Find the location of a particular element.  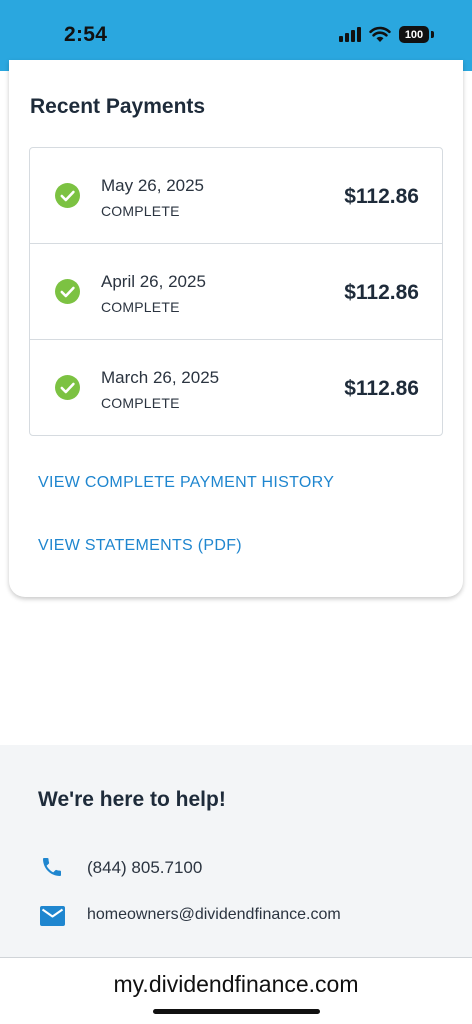

help-email: homeowners@dividendfinance.com is located at coordinates (214, 915).